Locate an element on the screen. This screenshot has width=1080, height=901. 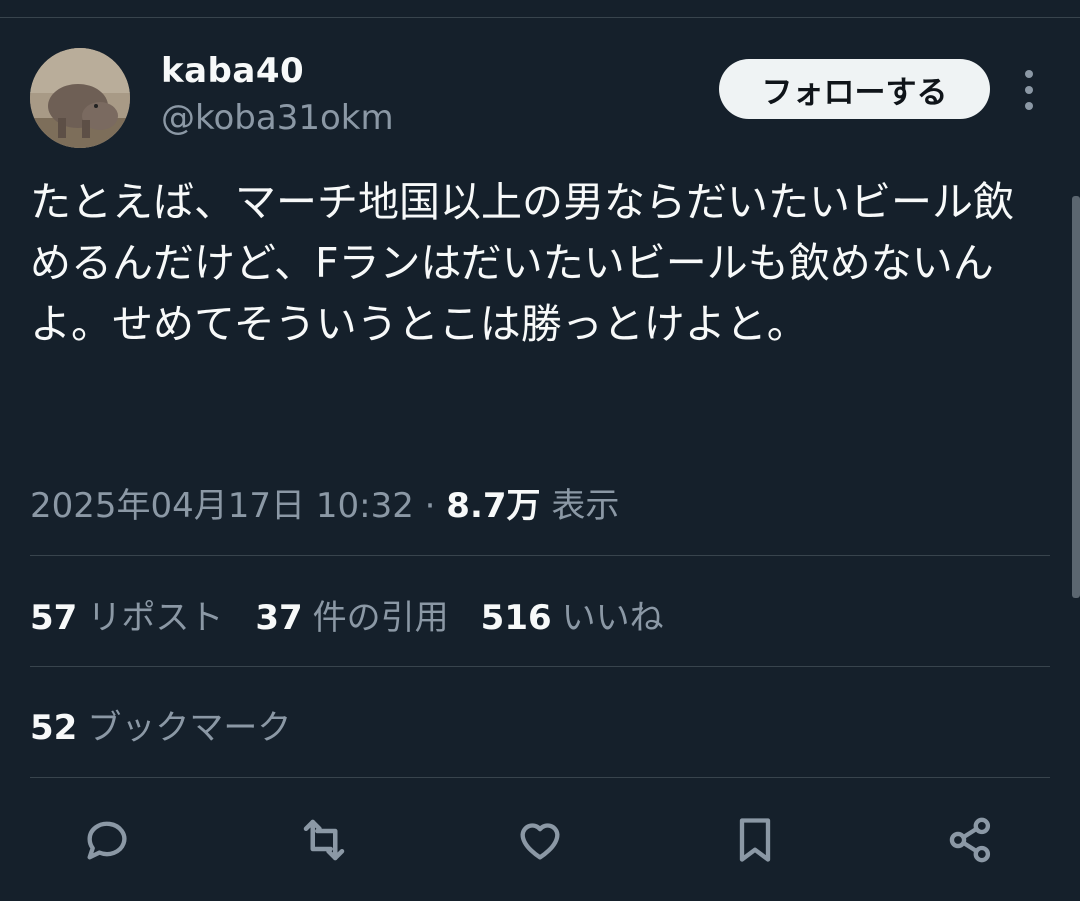
avatar is located at coordinates (80, 98).